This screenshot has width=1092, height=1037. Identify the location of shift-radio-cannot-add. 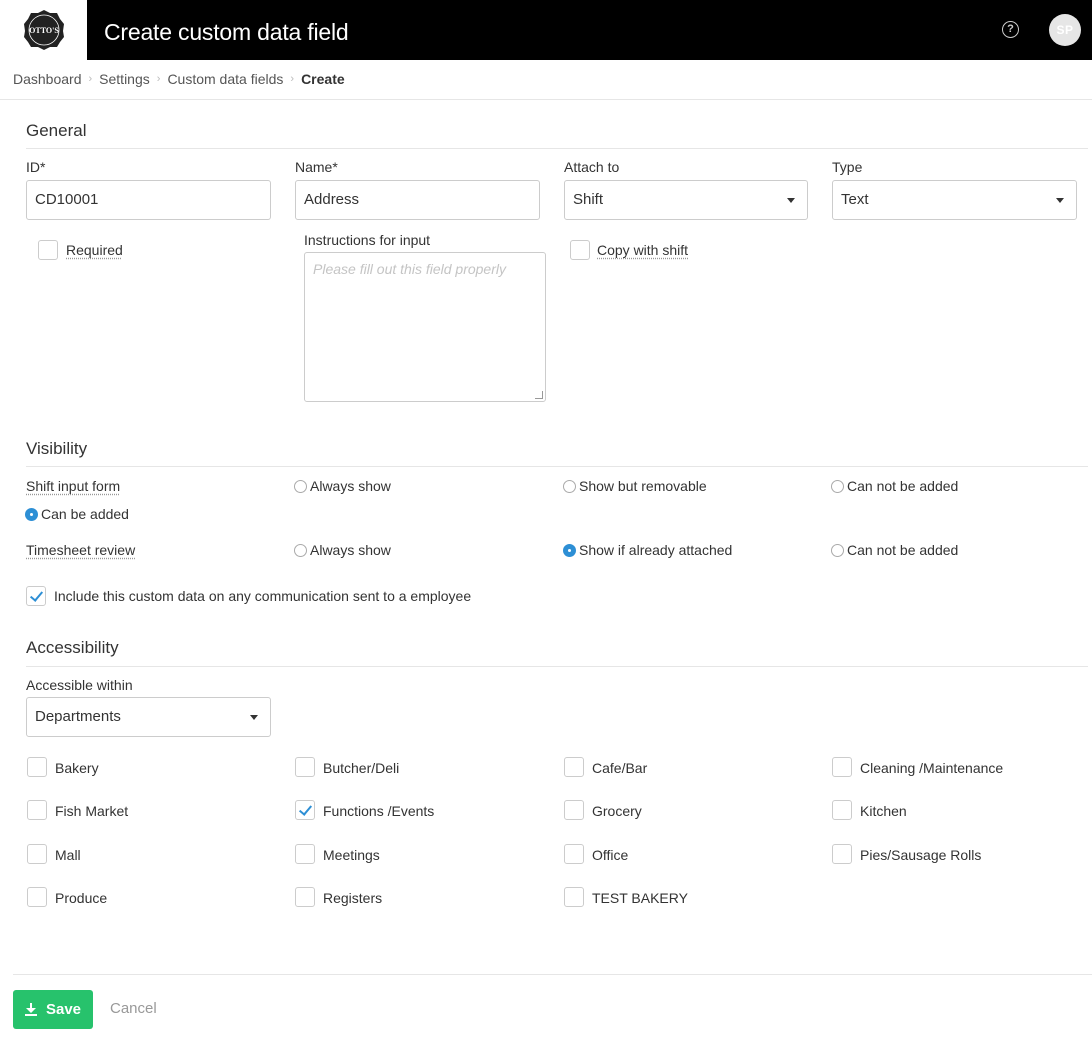
(837, 486).